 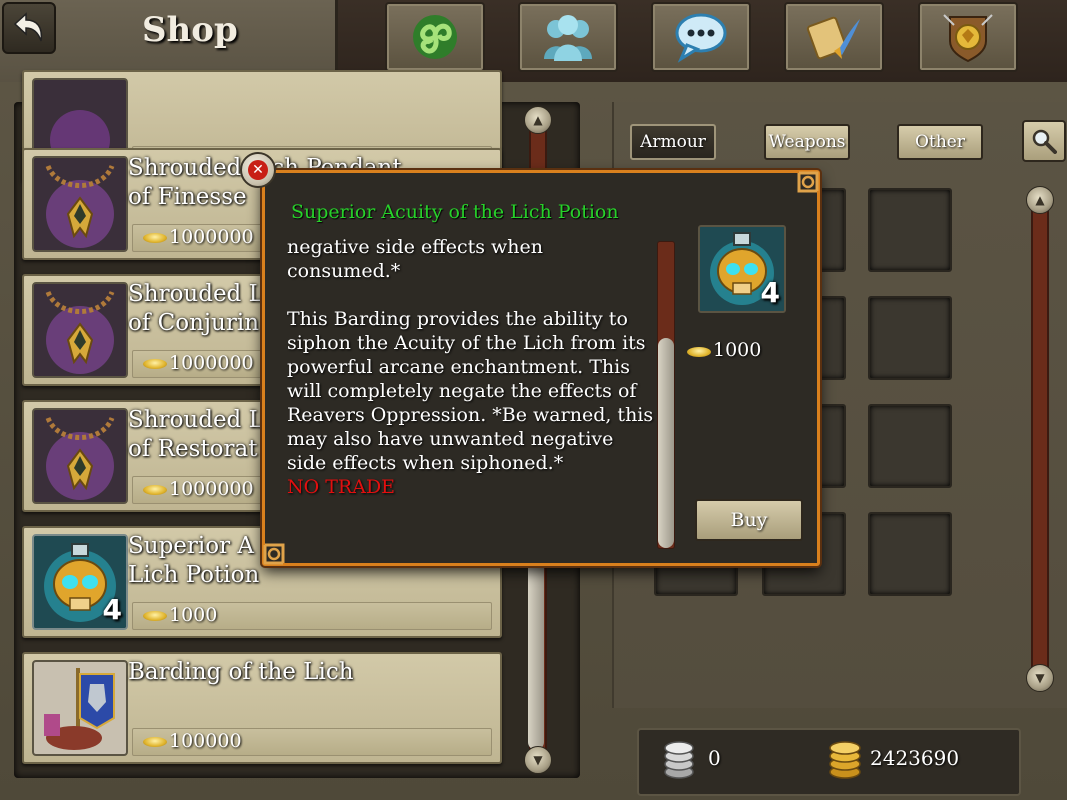 I want to click on tab-armour: Armour, so click(x=673, y=142).